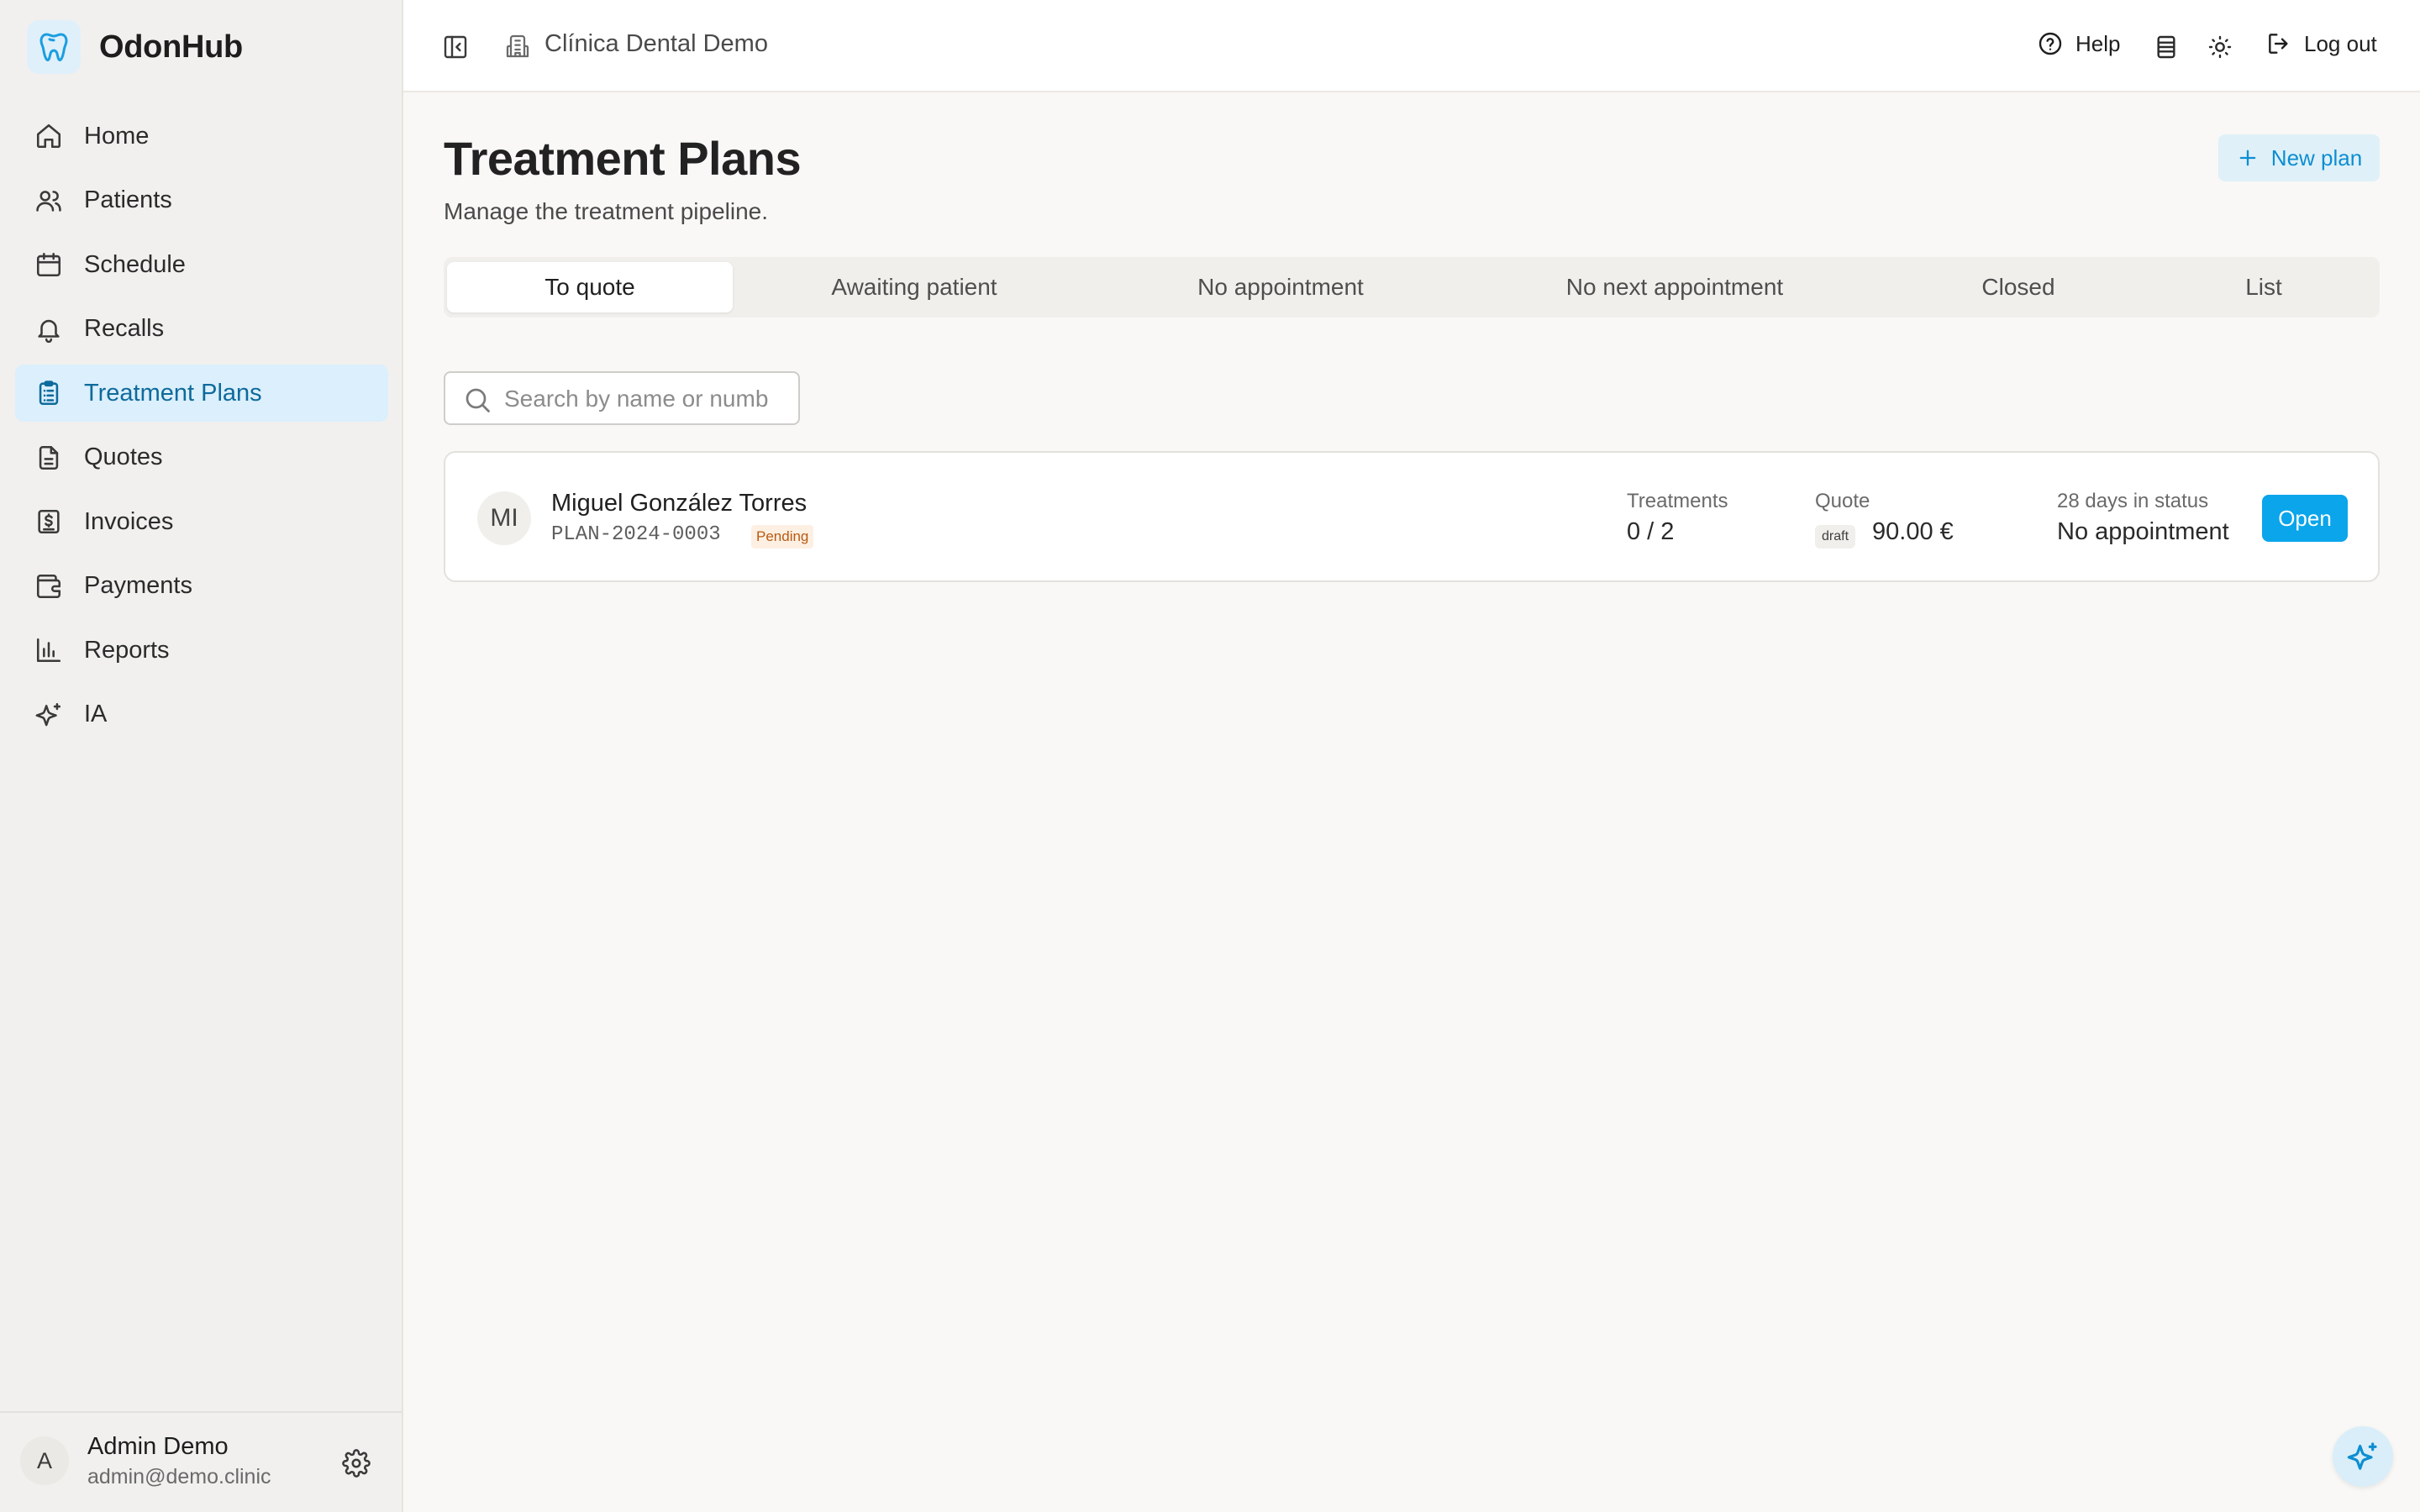  What do you see at coordinates (158, 1446) in the screenshot?
I see `user-name: Admin Demo` at bounding box center [158, 1446].